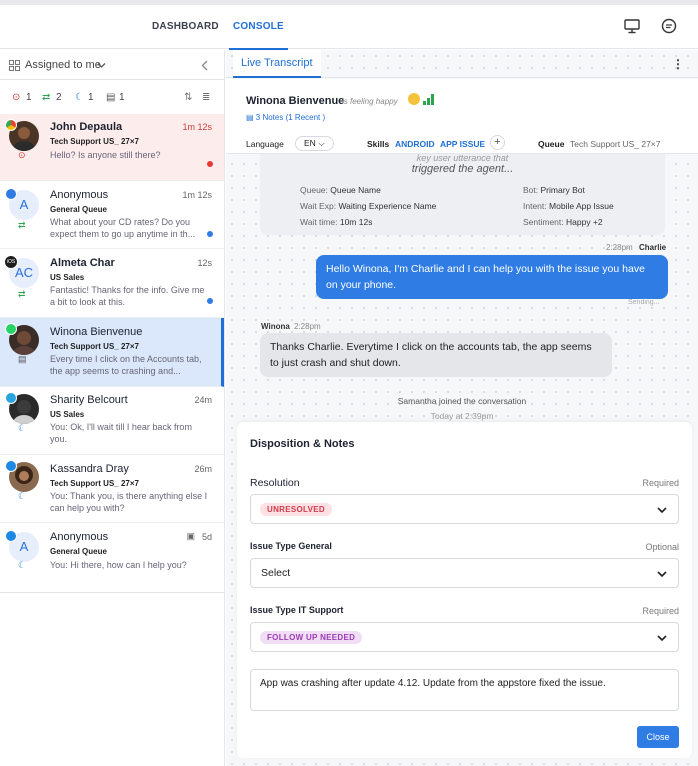 The width and height of the screenshot is (698, 766). I want to click on contact-name: Winona Bienvenue, so click(96, 332).